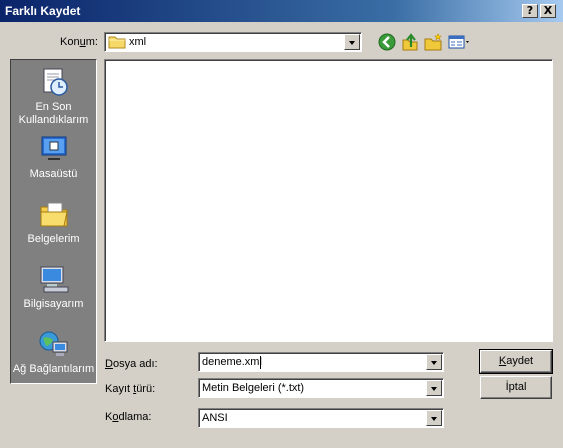  What do you see at coordinates (516, 361) in the screenshot?
I see `save-button: Kaydet` at bounding box center [516, 361].